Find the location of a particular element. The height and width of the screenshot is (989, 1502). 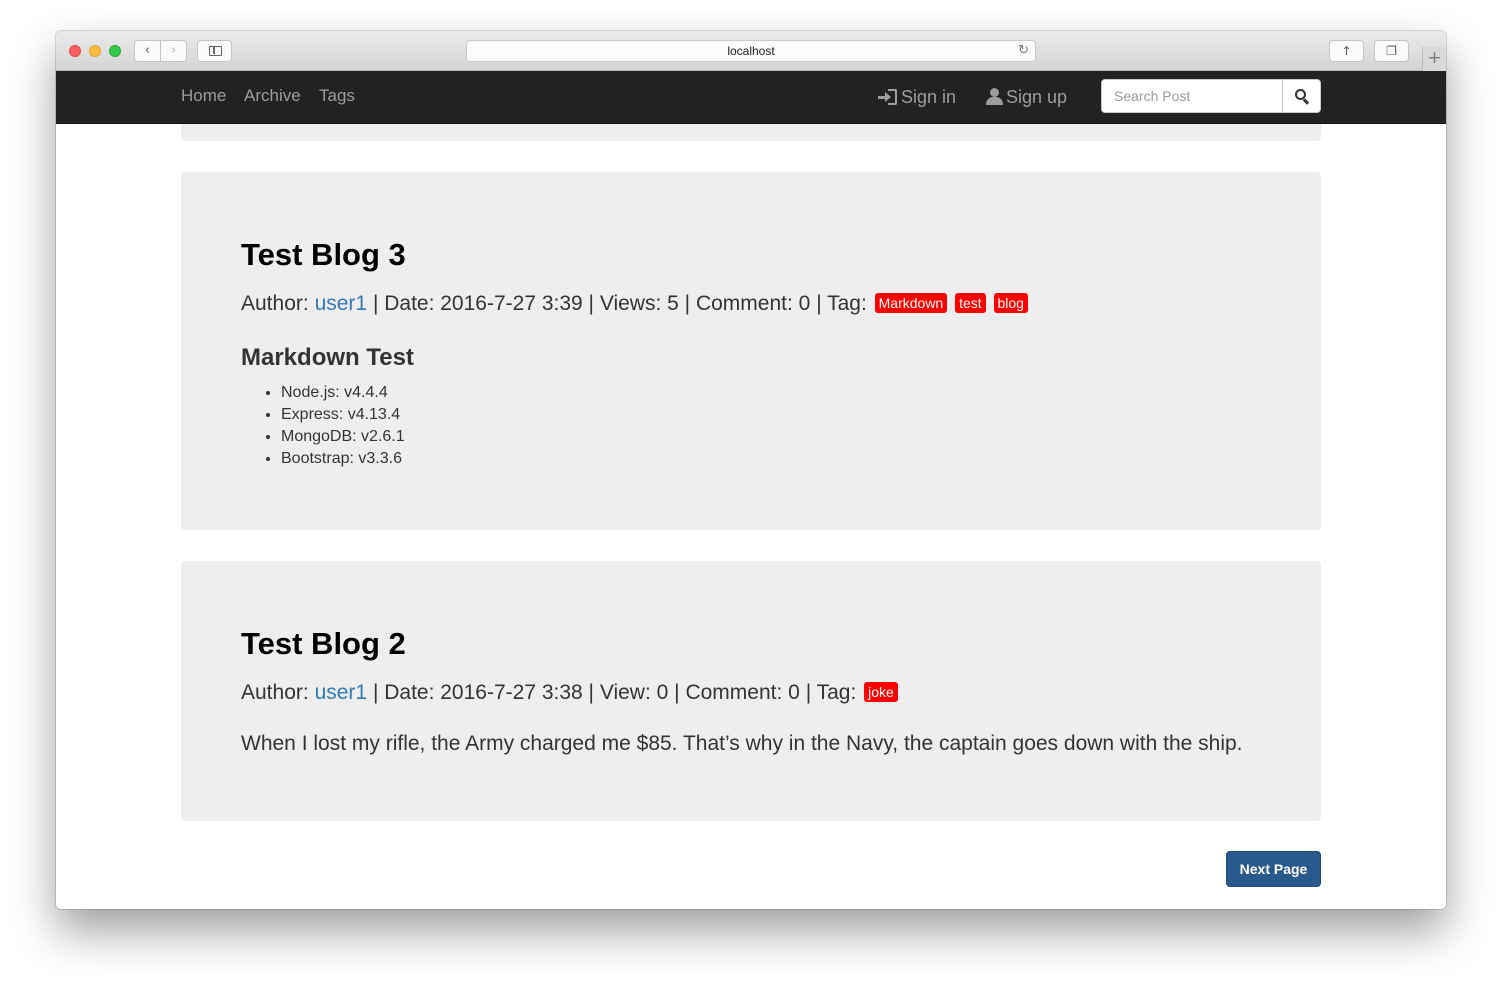

search-button is located at coordinates (1301, 96).